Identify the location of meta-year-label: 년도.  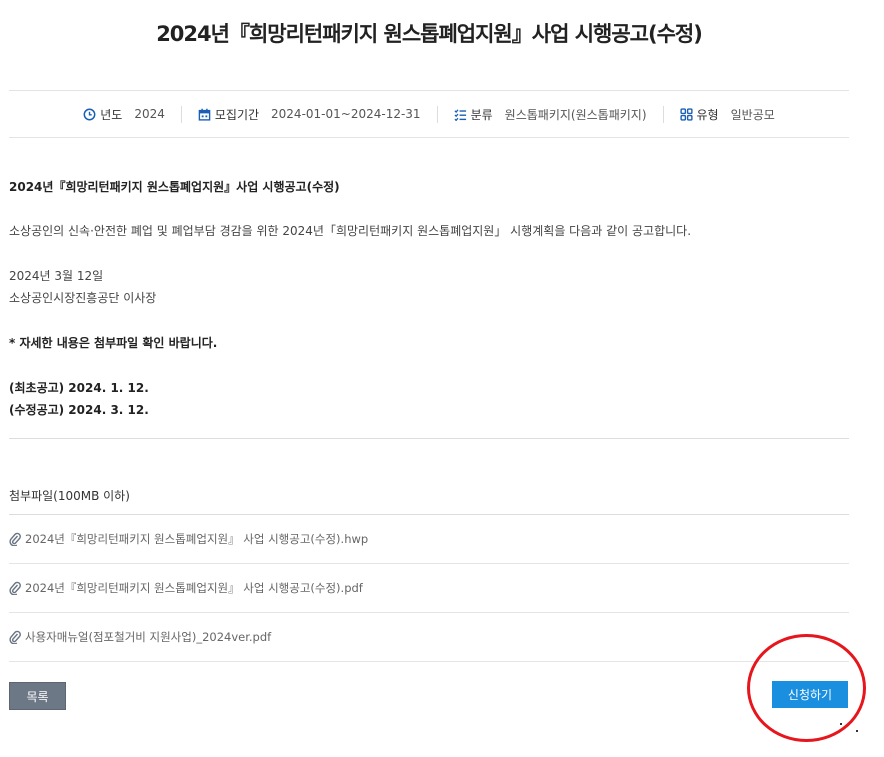
(111, 114).